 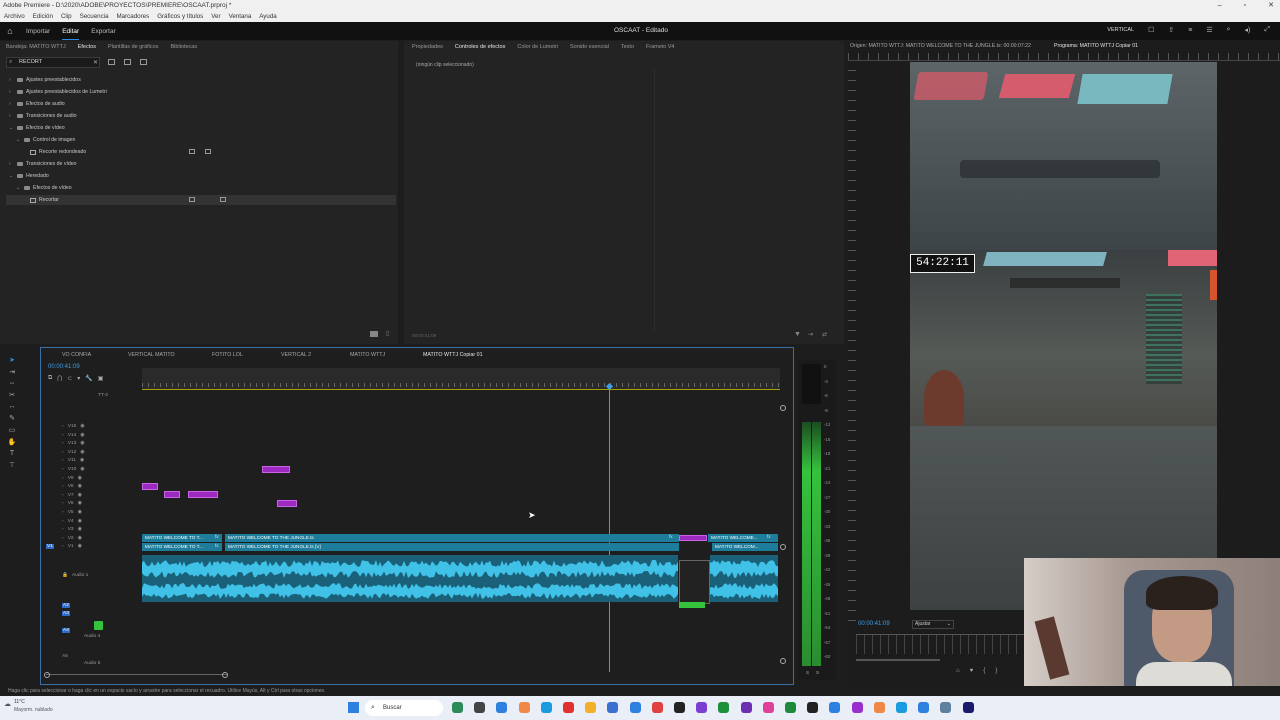 What do you see at coordinates (33, 710) in the screenshot?
I see `weather-desc: Mayorm. nublado` at bounding box center [33, 710].